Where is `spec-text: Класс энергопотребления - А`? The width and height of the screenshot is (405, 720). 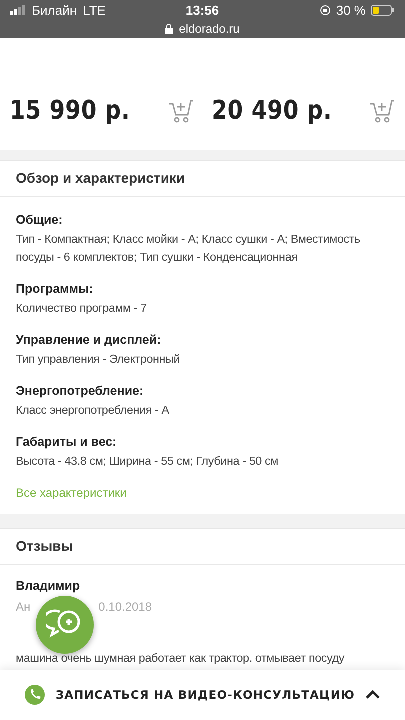 spec-text: Класс энергопотребления - А is located at coordinates (93, 411).